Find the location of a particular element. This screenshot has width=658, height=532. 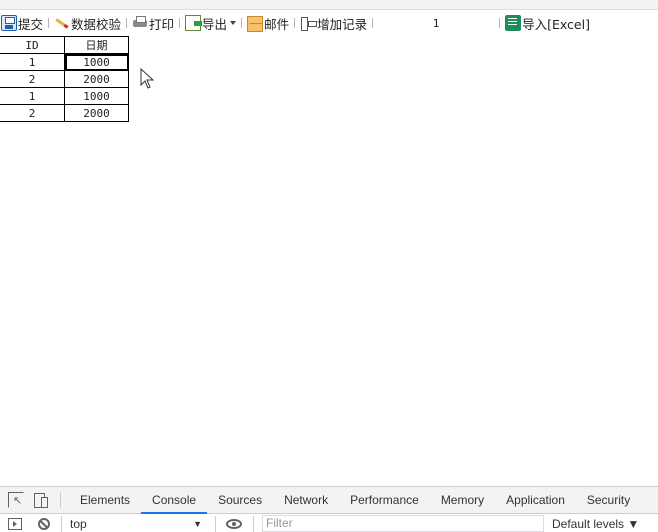

column-header-date: 日期 is located at coordinates (96, 45).